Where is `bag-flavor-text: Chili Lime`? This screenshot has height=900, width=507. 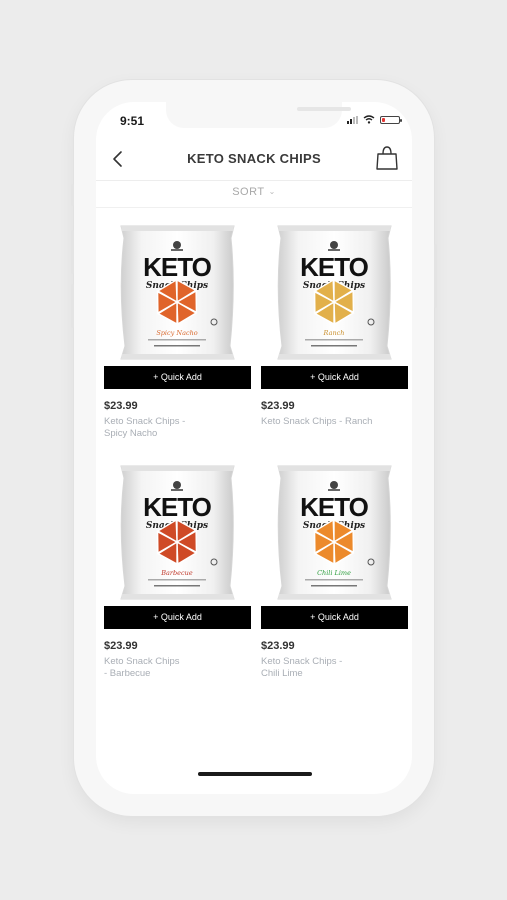
bag-flavor-text: Chili Lime is located at coordinates (334, 573).